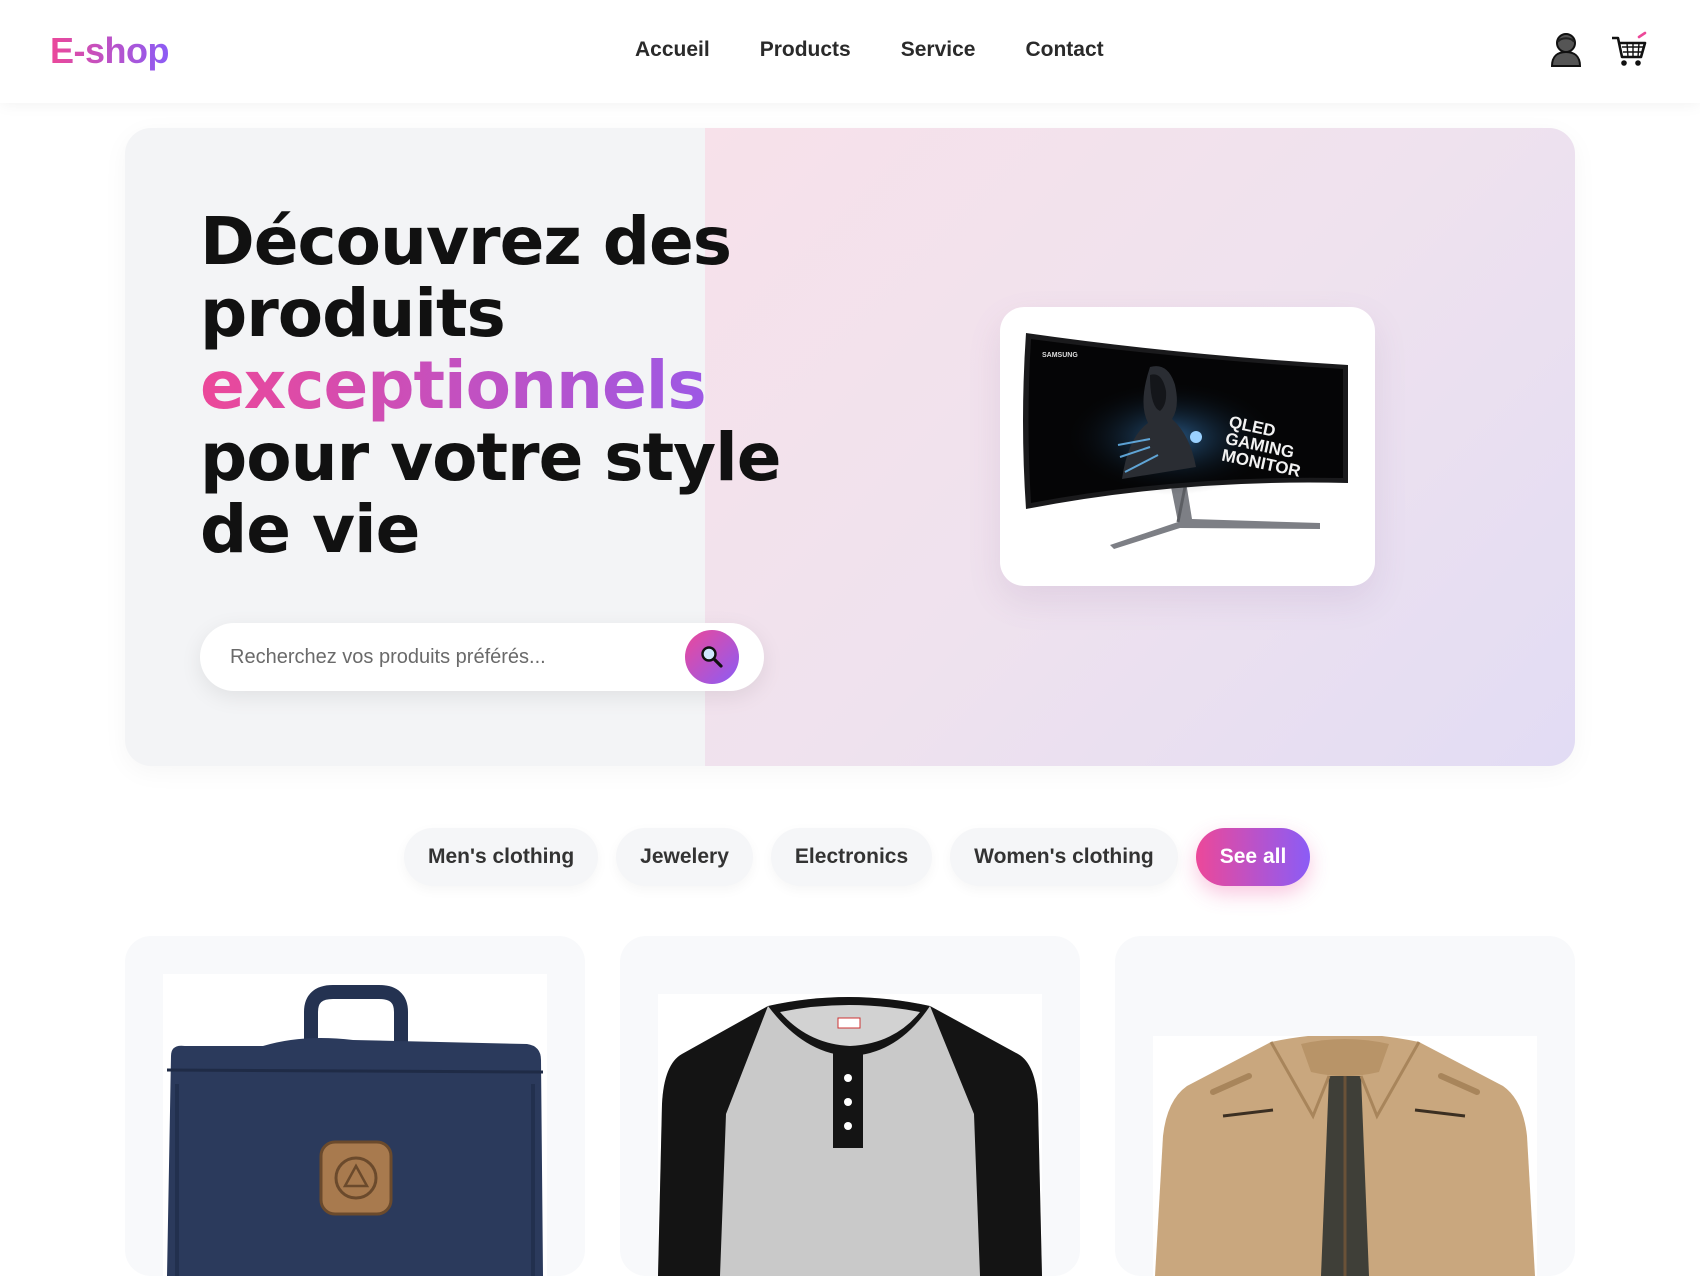  I want to click on hero-title-line: Découvrez des, so click(466, 241).